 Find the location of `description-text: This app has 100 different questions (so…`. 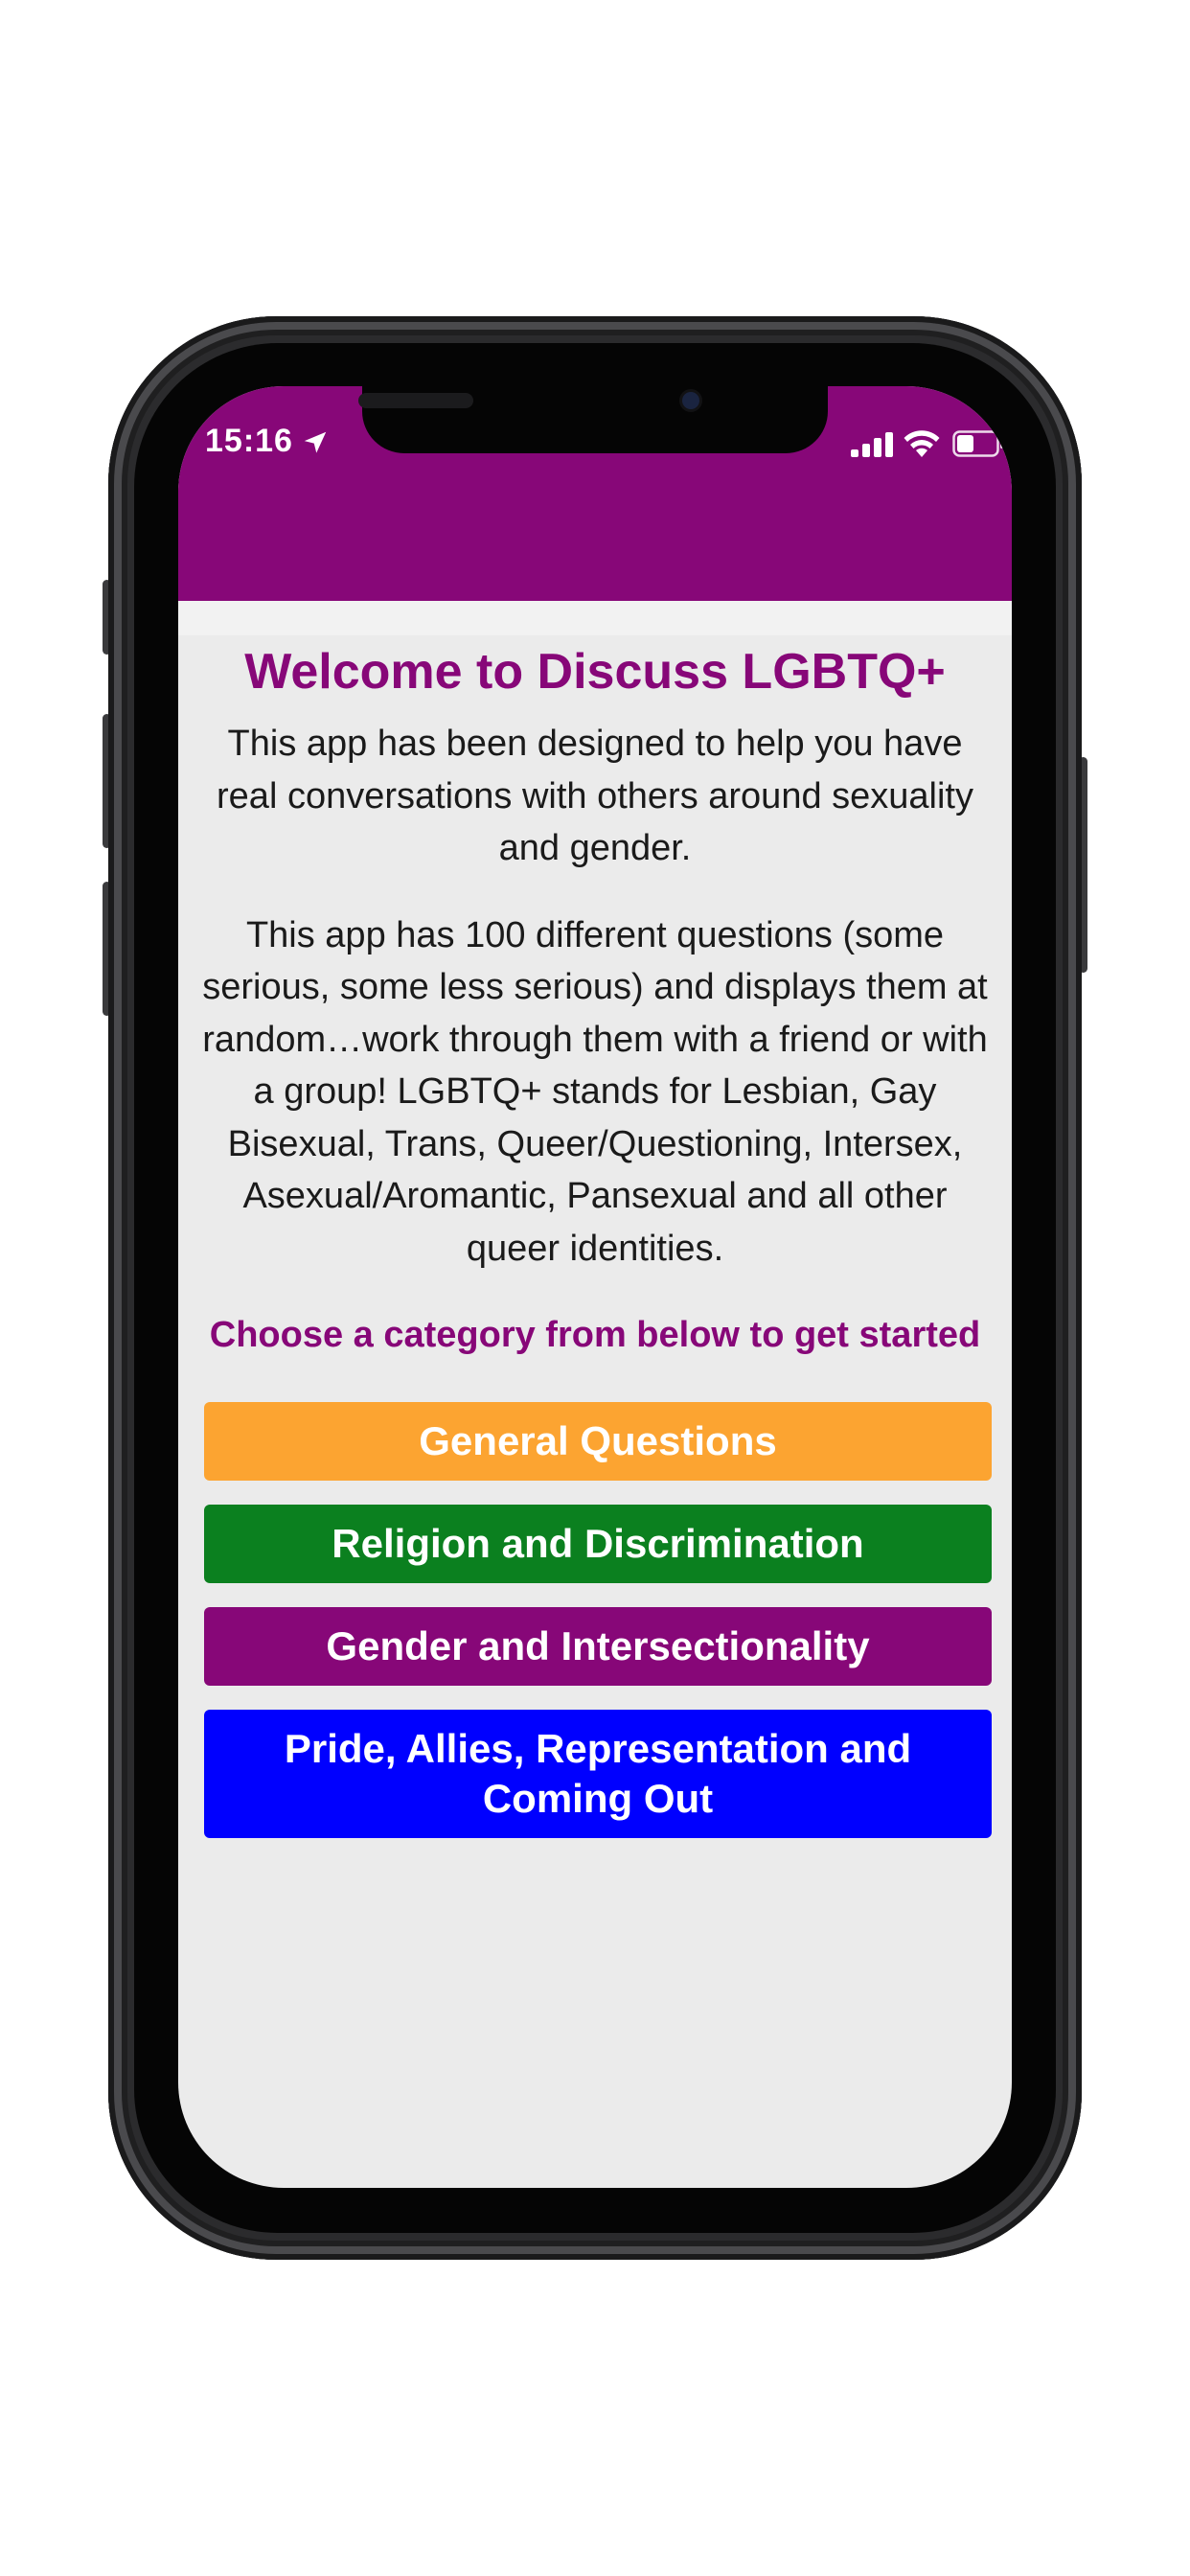

description-text: This app has 100 different questions (so… is located at coordinates (595, 1091).